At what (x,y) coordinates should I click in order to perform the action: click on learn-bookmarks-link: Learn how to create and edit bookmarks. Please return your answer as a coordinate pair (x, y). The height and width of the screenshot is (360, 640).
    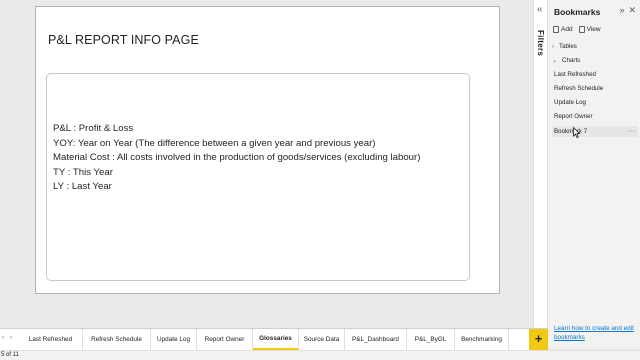
    Looking at the image, I should click on (595, 333).